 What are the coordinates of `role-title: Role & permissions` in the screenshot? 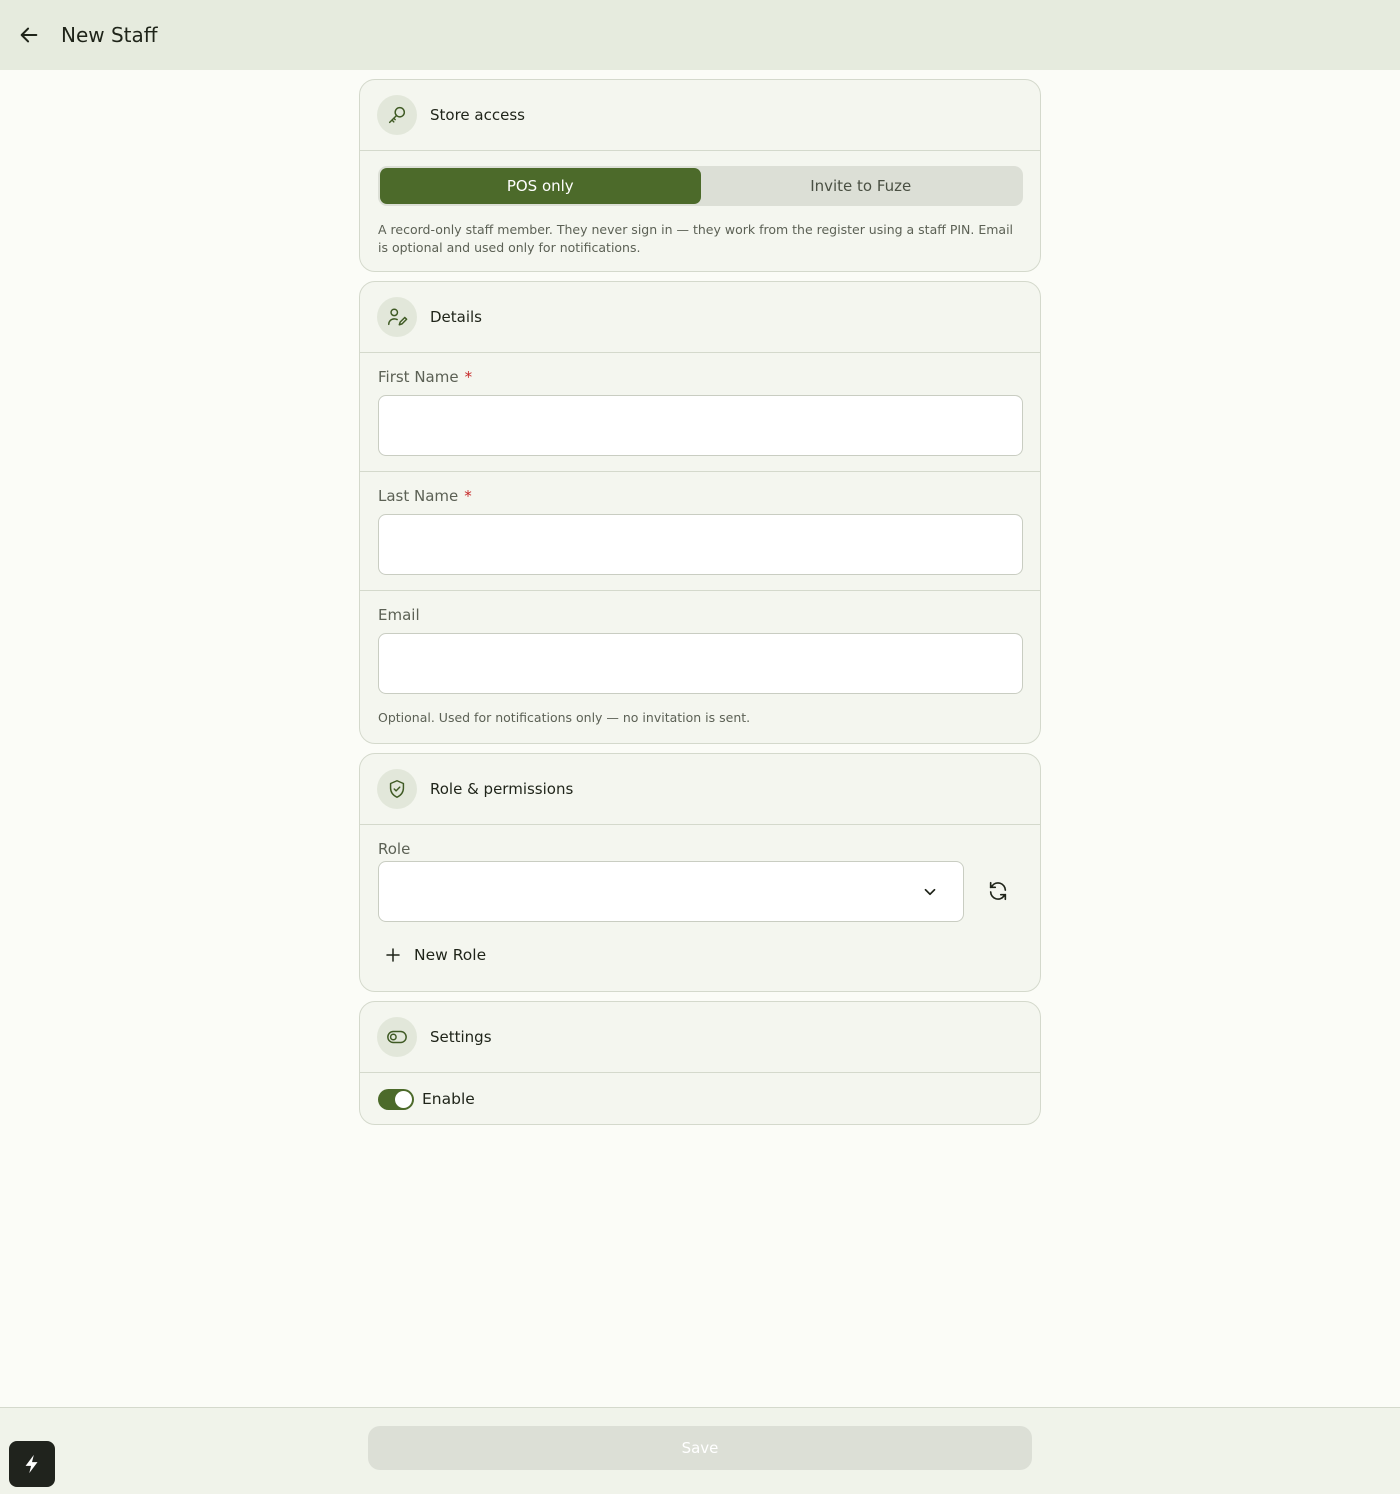 It's located at (502, 789).